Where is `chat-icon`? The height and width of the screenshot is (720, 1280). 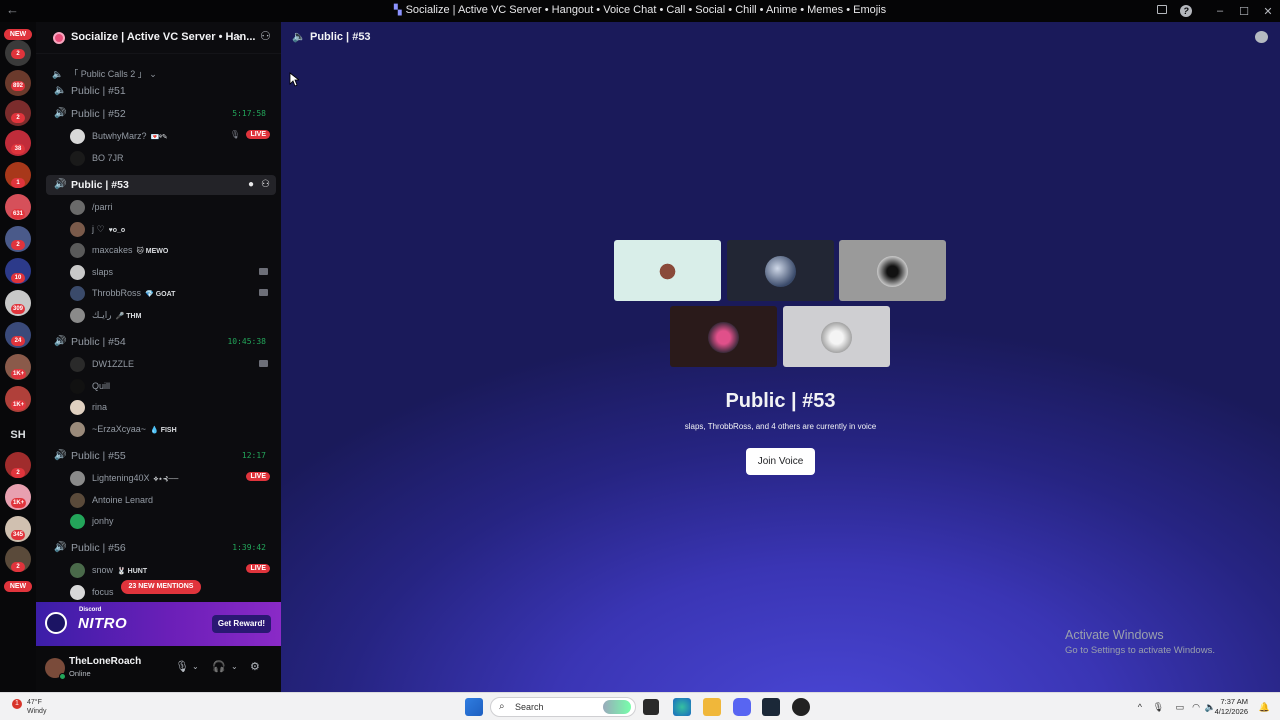
chat-icon is located at coordinates (1261, 37).